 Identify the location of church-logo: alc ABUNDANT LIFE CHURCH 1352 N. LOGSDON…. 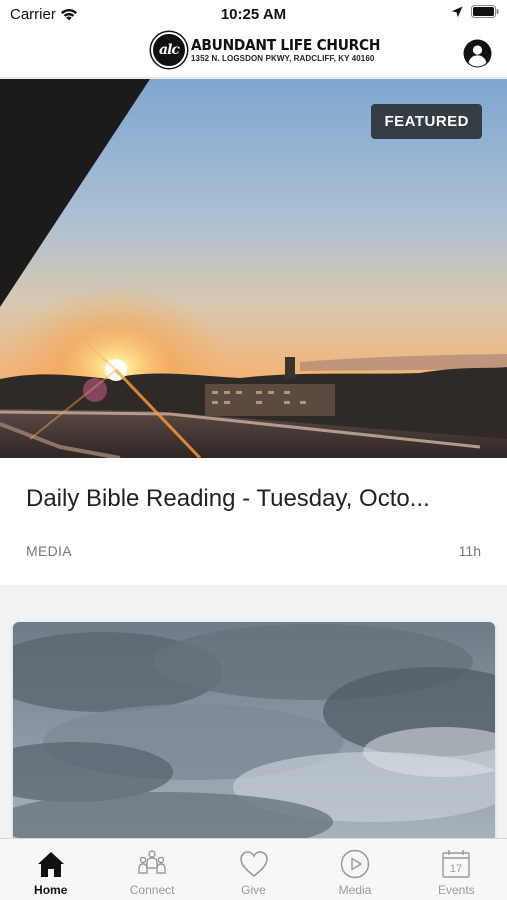
(274, 50).